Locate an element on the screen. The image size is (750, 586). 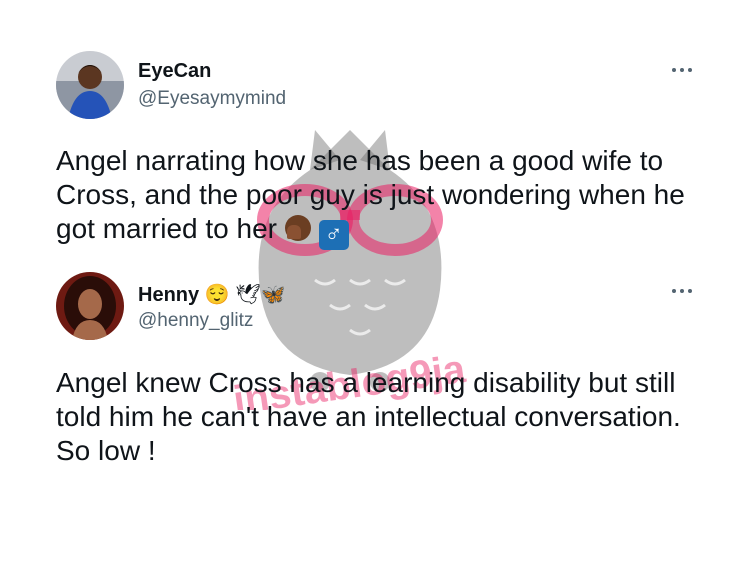
display-name: EyeCan is located at coordinates (174, 71).